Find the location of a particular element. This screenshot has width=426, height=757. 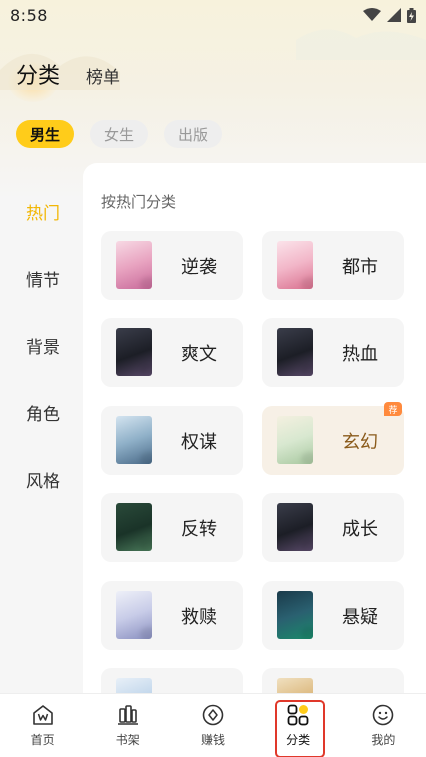

bottom-nav-label: 赚钱 is located at coordinates (212, 740).